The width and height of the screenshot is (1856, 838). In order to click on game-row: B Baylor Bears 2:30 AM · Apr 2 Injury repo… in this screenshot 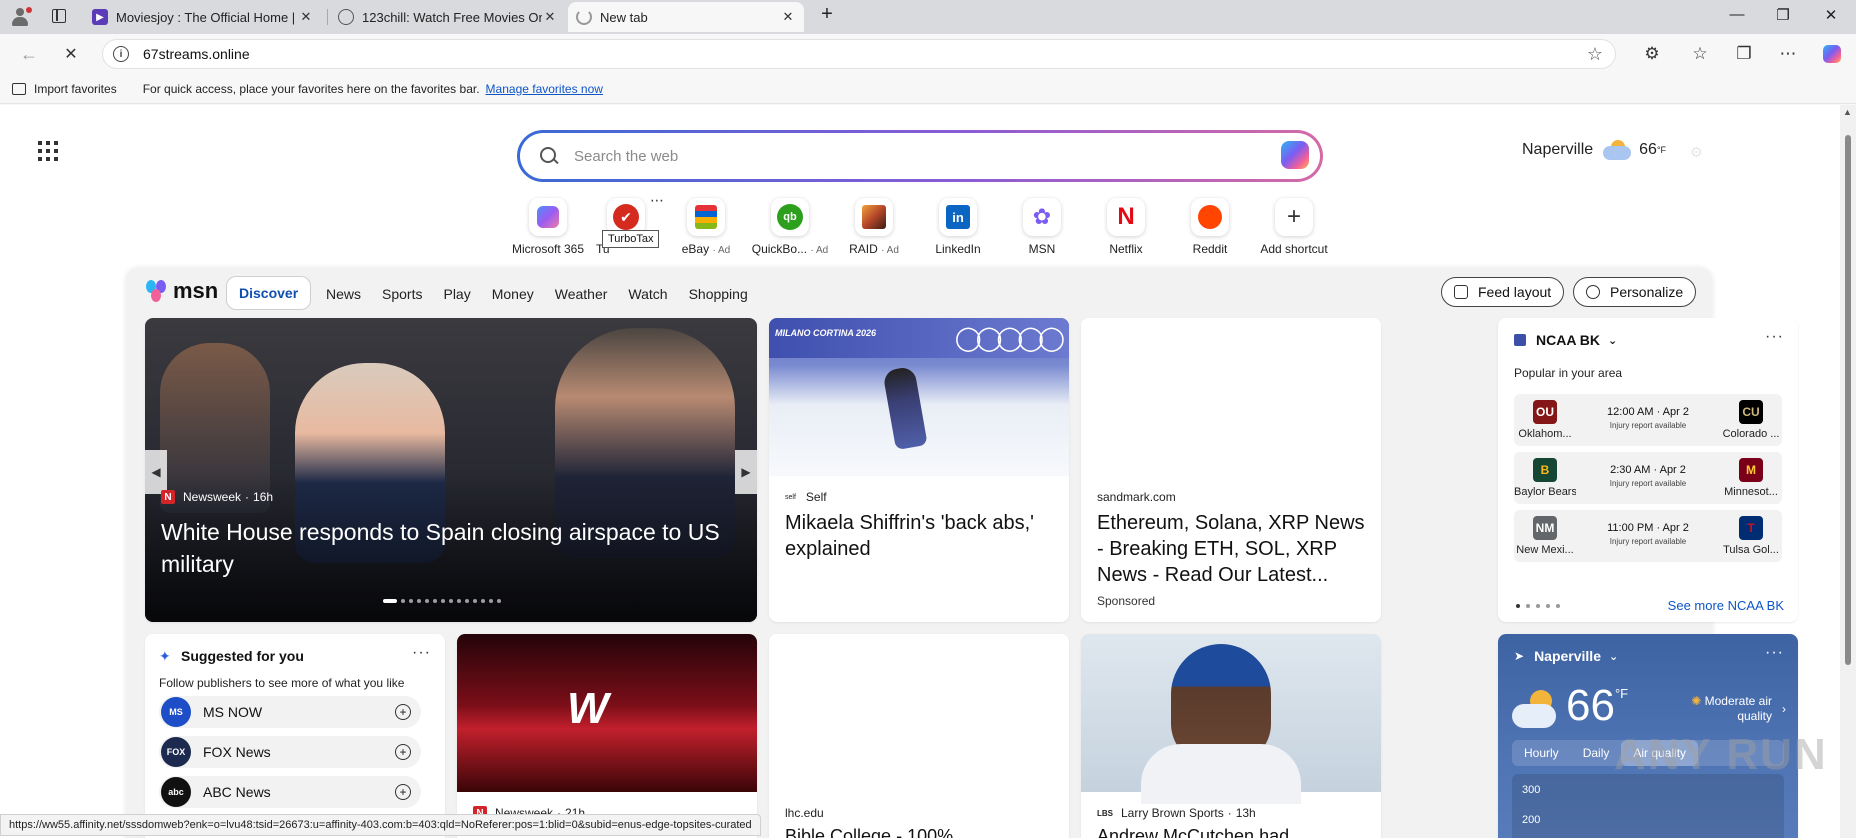, I will do `click(1648, 478)`.